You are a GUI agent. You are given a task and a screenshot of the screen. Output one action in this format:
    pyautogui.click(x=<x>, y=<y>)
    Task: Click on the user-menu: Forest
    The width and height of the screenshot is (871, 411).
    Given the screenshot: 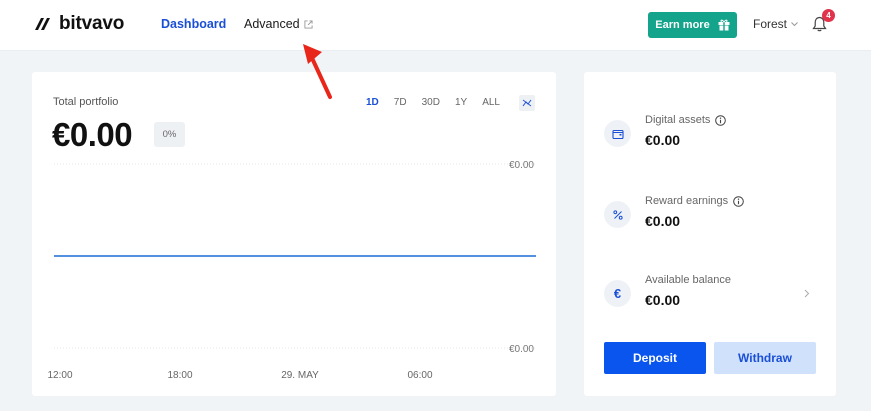 What is the action you would take?
    pyautogui.click(x=775, y=24)
    